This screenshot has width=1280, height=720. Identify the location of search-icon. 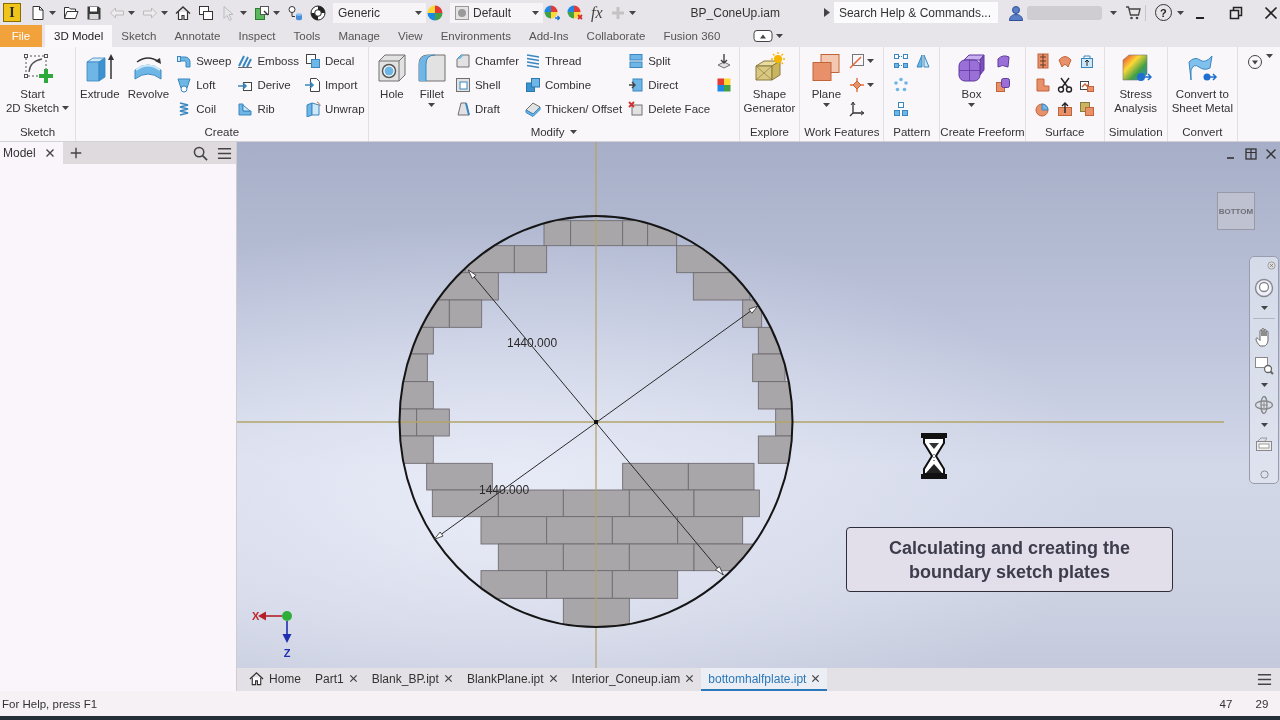
(200, 153).